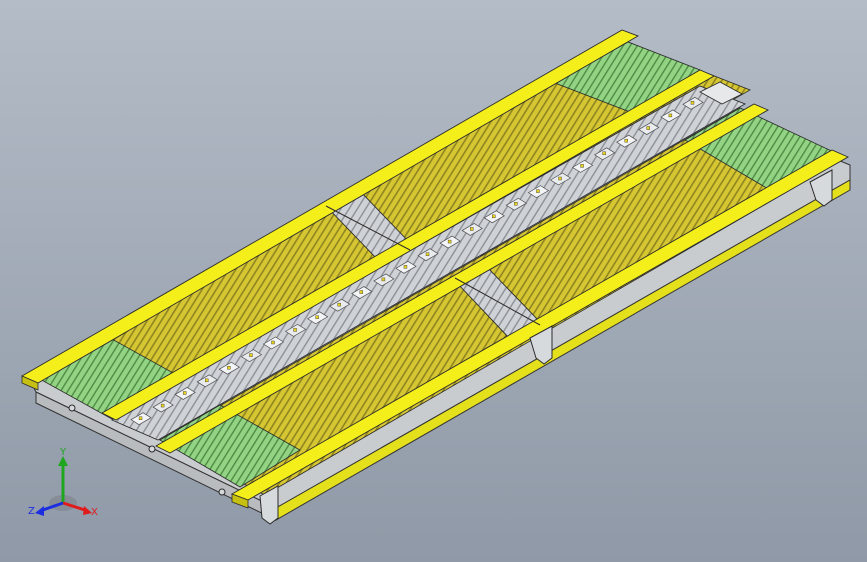  Describe the element at coordinates (94, 512) in the screenshot. I see `x-axis-label: X` at that location.